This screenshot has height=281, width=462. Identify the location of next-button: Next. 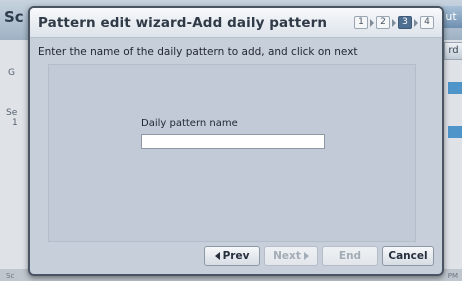
(291, 256).